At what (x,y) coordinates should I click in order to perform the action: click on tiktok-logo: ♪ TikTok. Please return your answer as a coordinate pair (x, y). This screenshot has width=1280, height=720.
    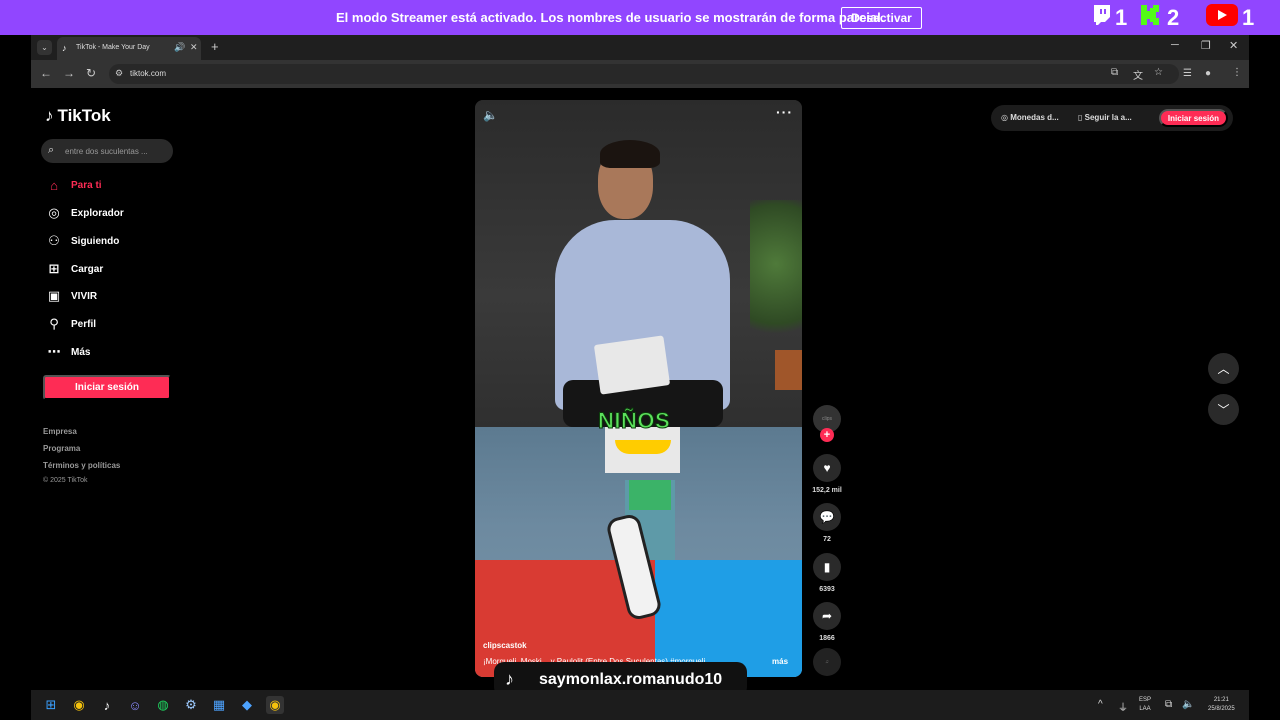
    Looking at the image, I should click on (78, 116).